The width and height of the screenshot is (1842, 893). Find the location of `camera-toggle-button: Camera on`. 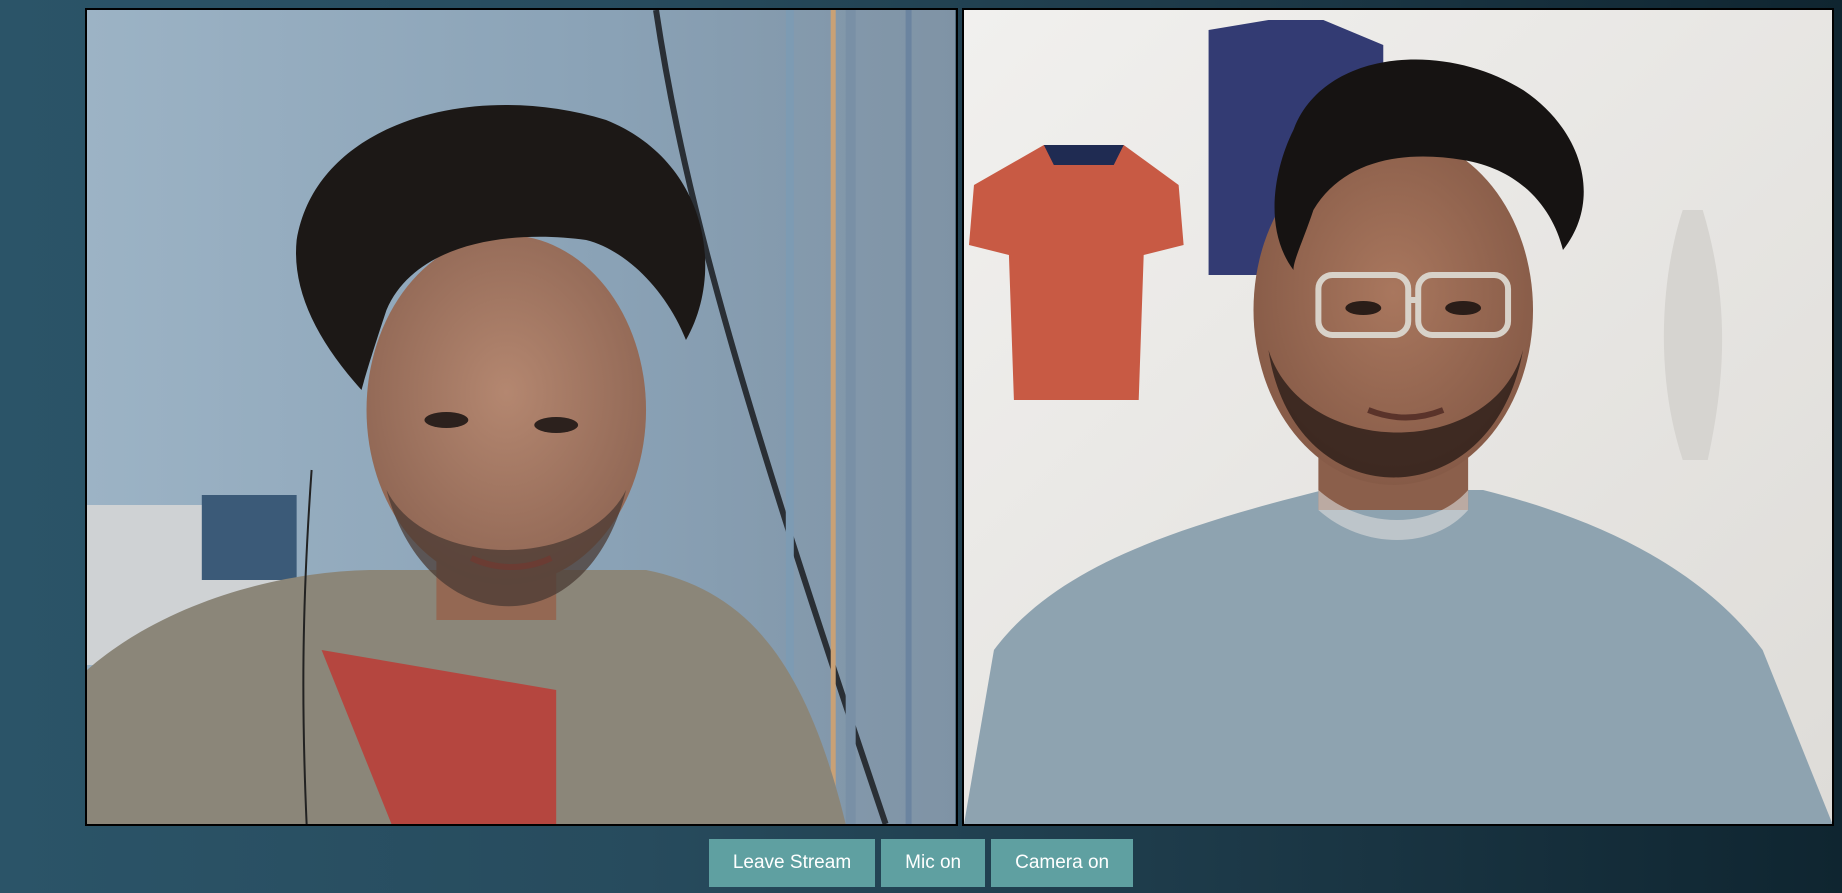

camera-toggle-button: Camera on is located at coordinates (1062, 863).